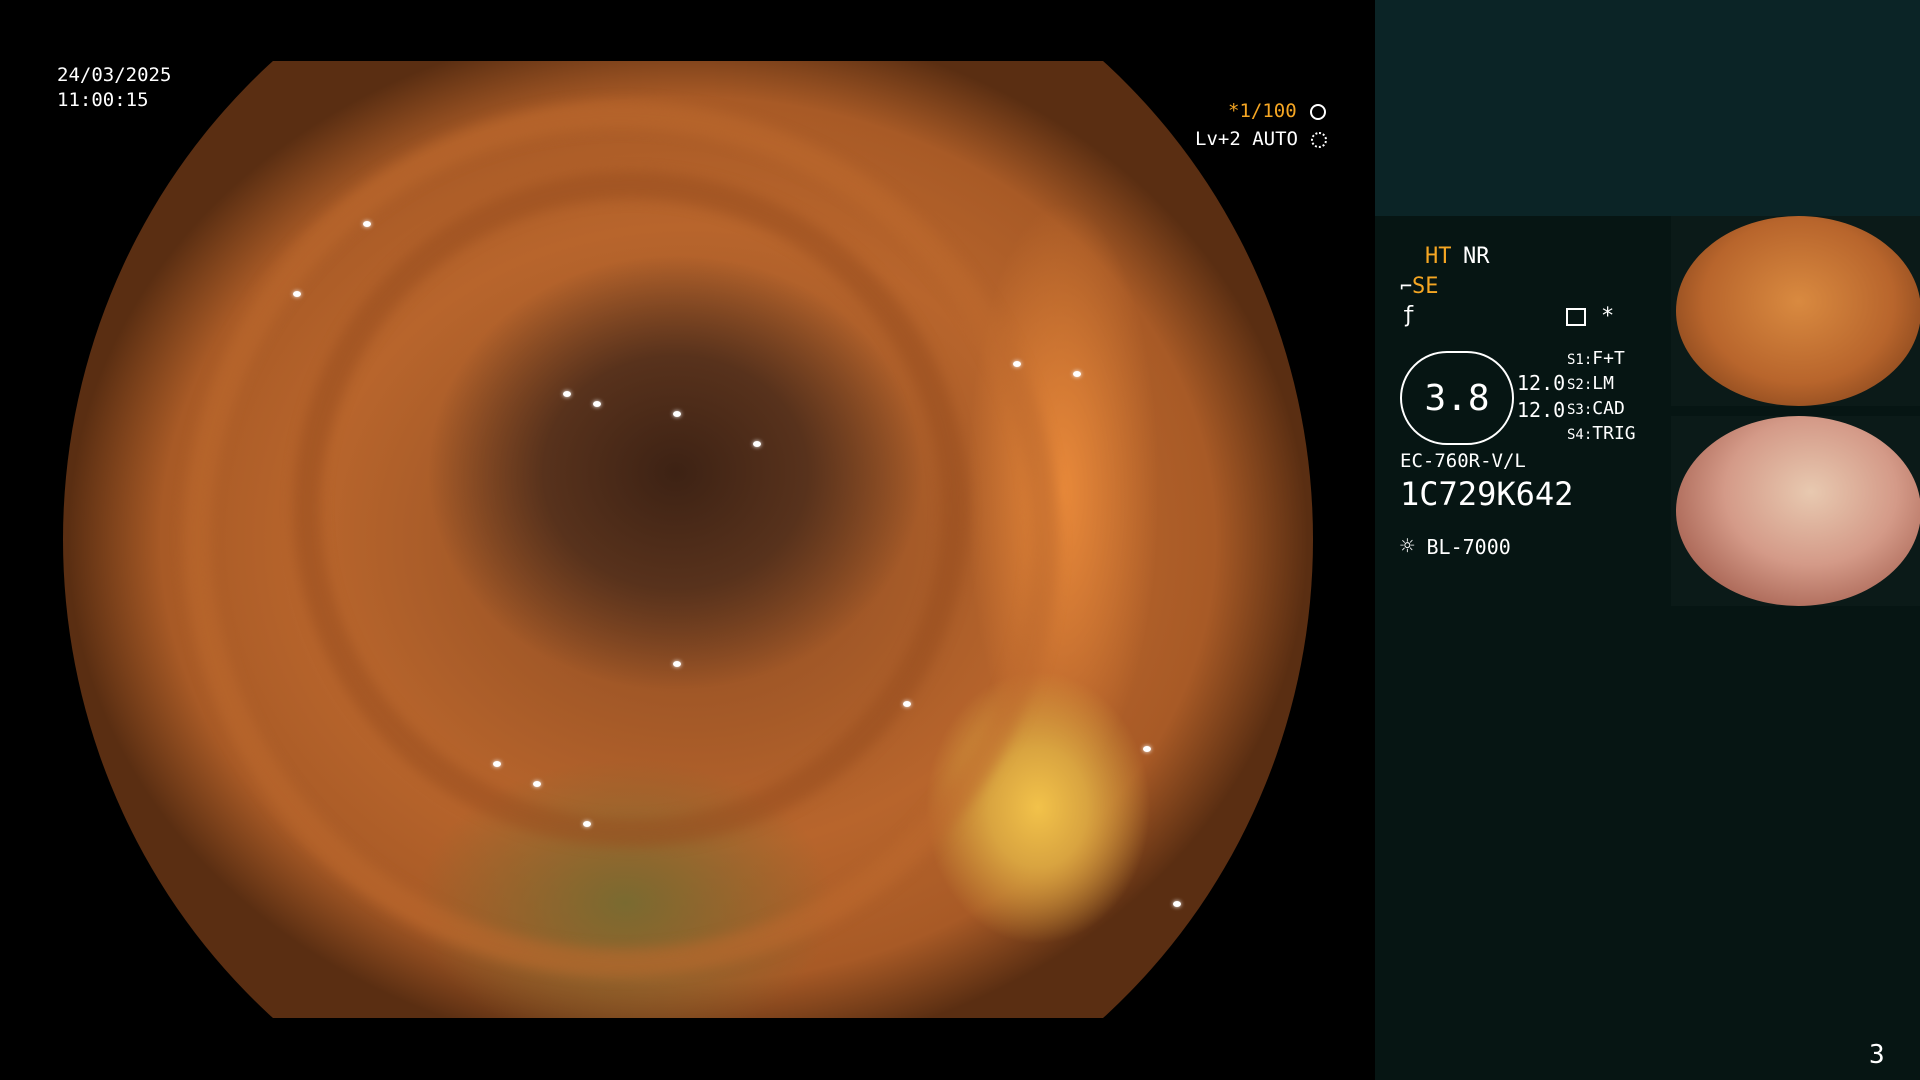  I want to click on scope-model: EC-760R-V/L, so click(1463, 461).